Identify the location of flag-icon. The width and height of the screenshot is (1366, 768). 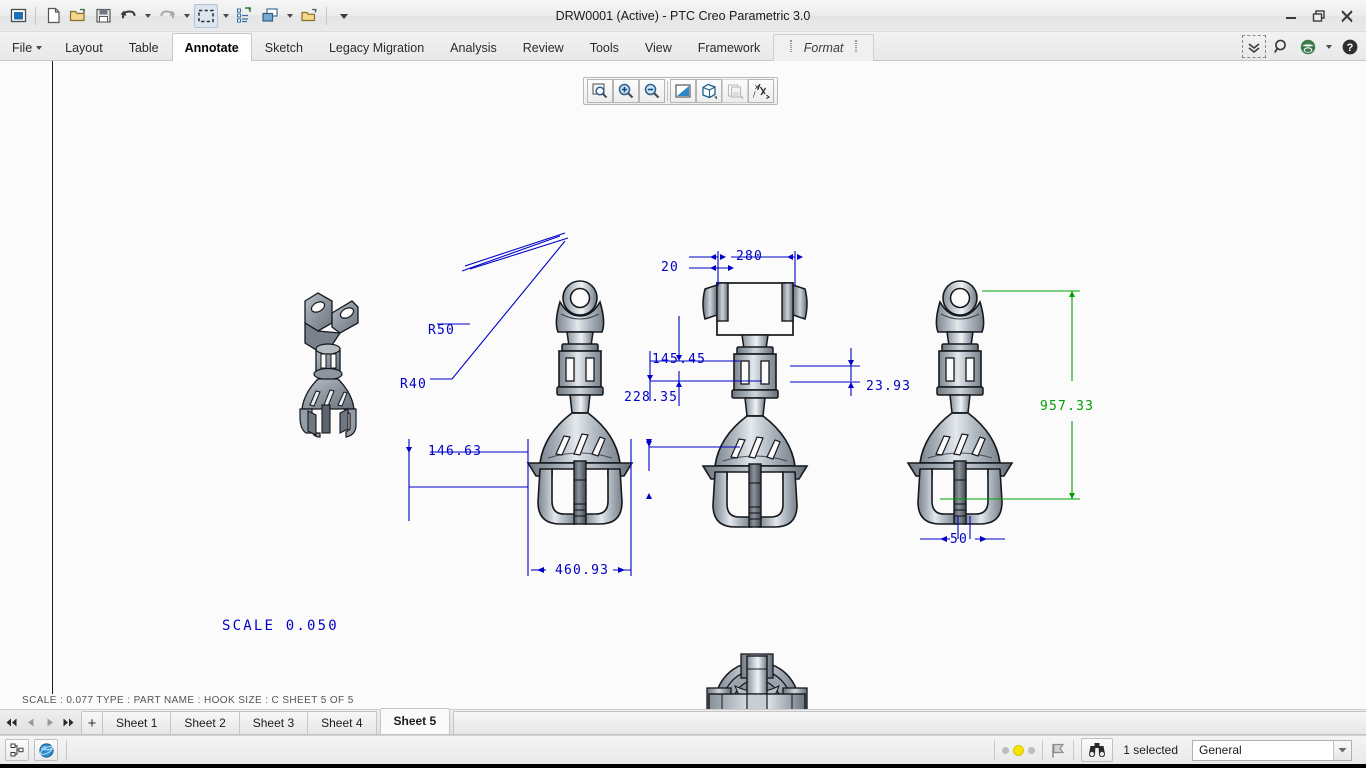
(1058, 750).